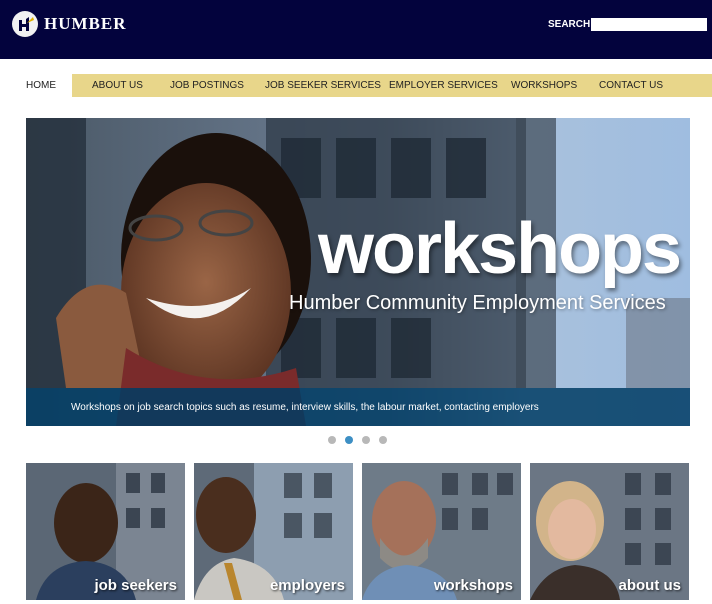  What do you see at coordinates (609, 531) in the screenshot?
I see `tile-about-us: about us` at bounding box center [609, 531].